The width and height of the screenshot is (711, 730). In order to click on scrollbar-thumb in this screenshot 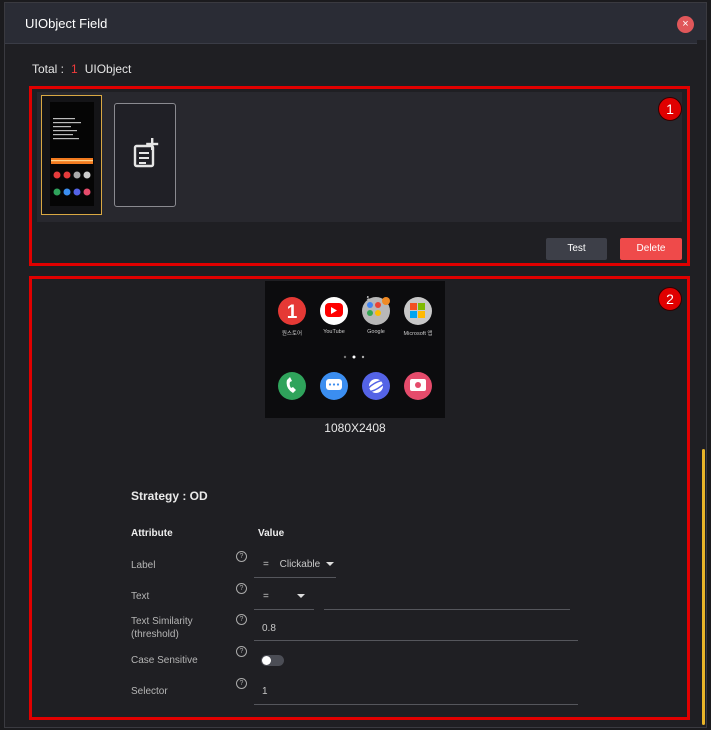, I will do `click(703, 587)`.